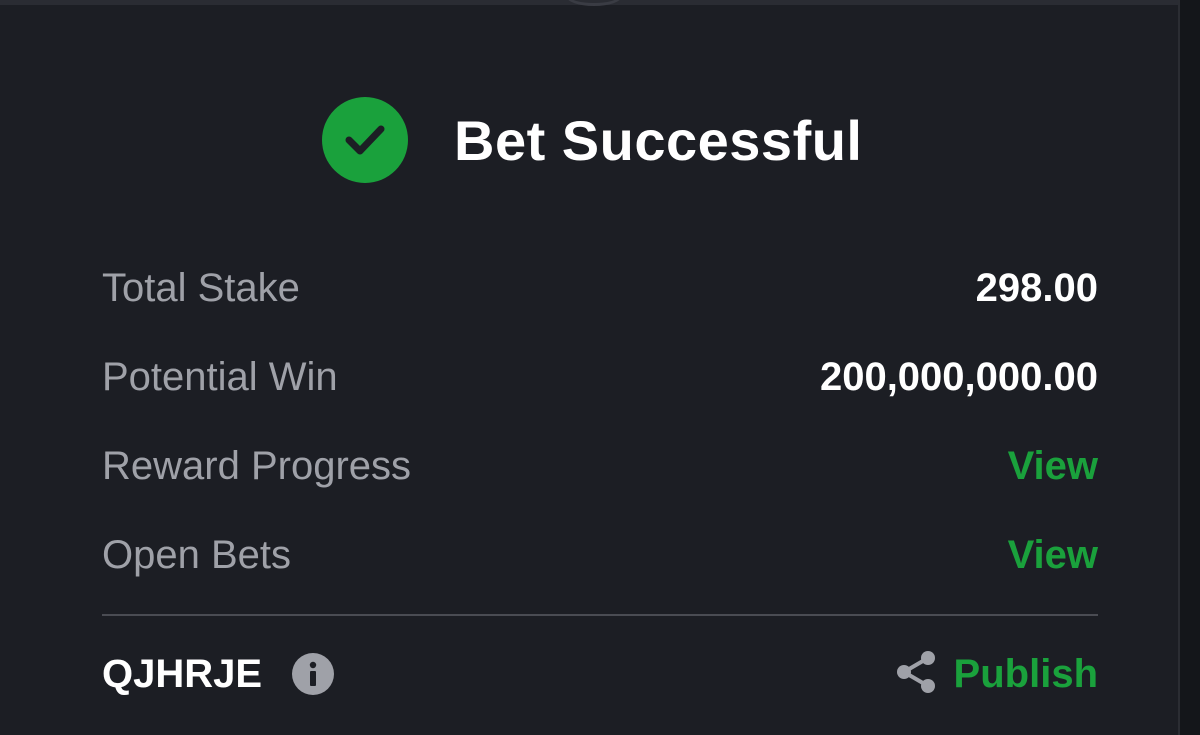 This screenshot has width=1200, height=735. What do you see at coordinates (600, 615) in the screenshot?
I see `divider` at bounding box center [600, 615].